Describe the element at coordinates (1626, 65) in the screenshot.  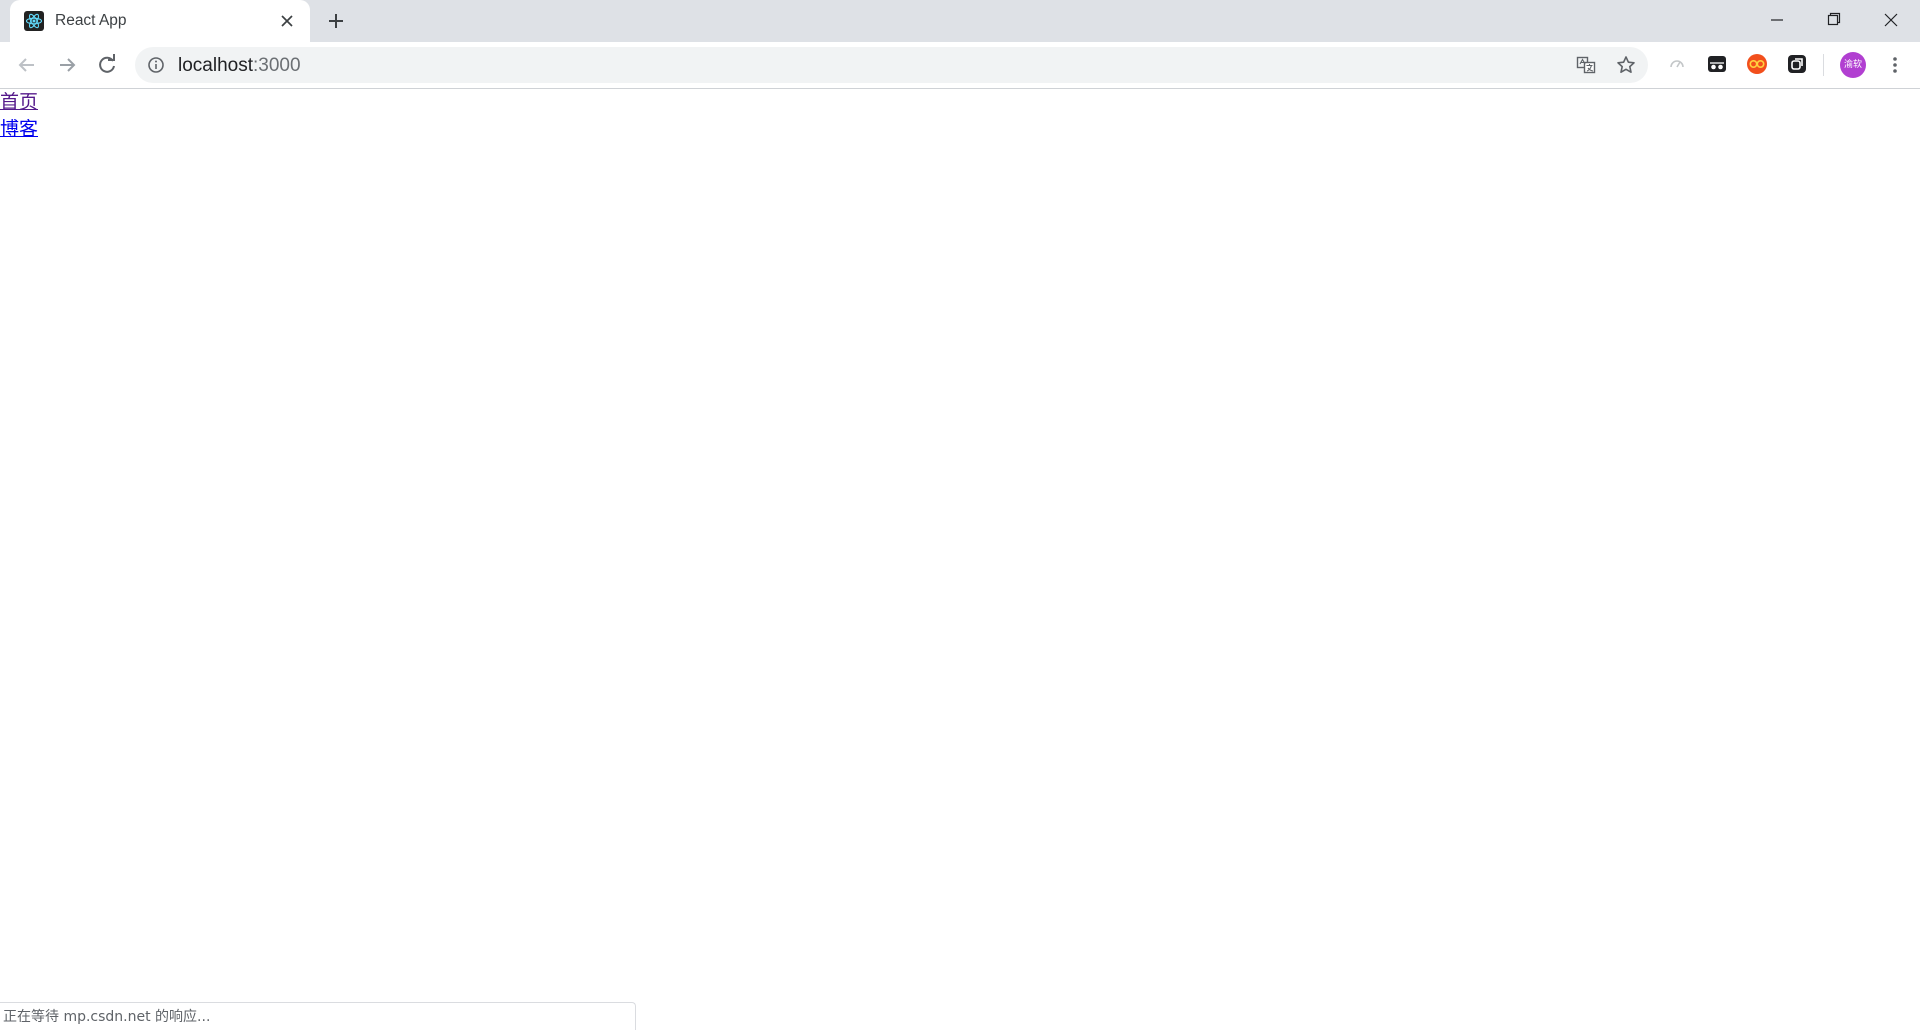
I see `bookmark-star-icon` at that location.